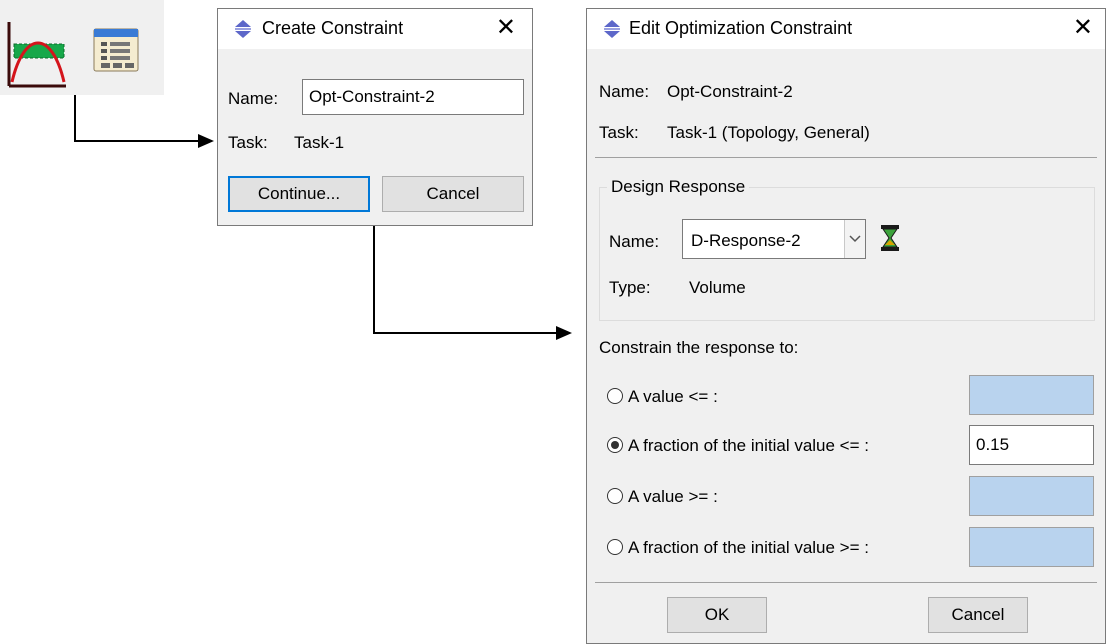 The image size is (1106, 644). I want to click on option-label: A fraction of the initial value >= :, so click(748, 547).